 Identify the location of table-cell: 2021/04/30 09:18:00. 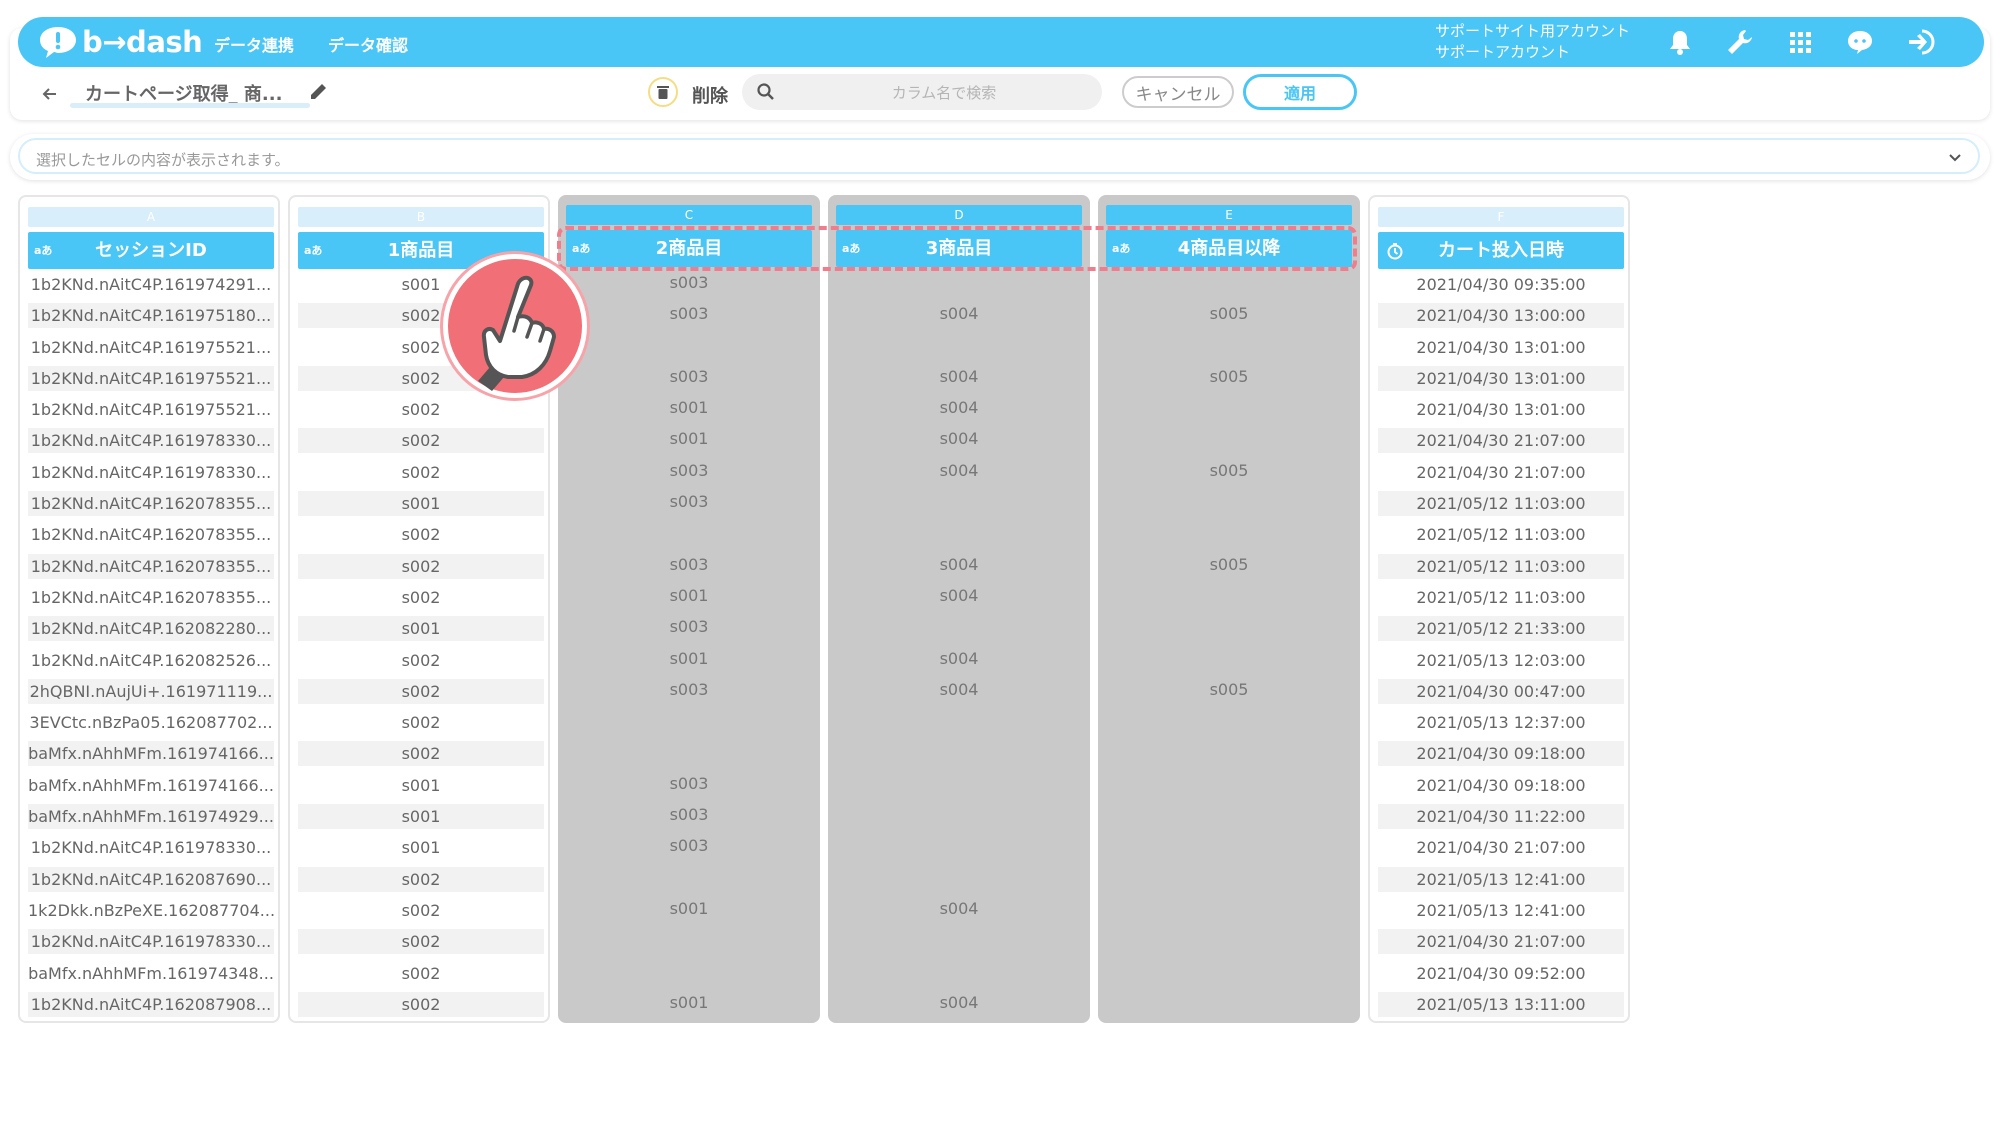
(1501, 785).